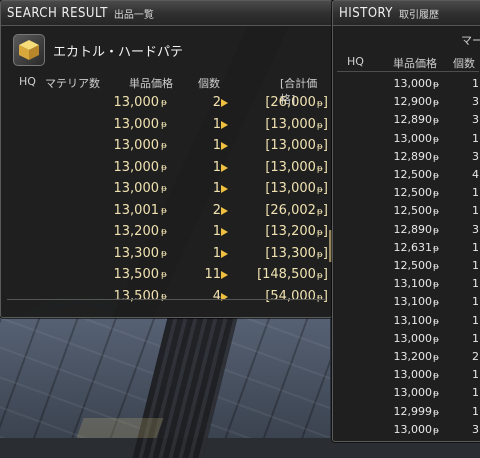 The height and width of the screenshot is (458, 480). What do you see at coordinates (415, 63) in the screenshot?
I see `history-col-price: 単品価格` at bounding box center [415, 63].